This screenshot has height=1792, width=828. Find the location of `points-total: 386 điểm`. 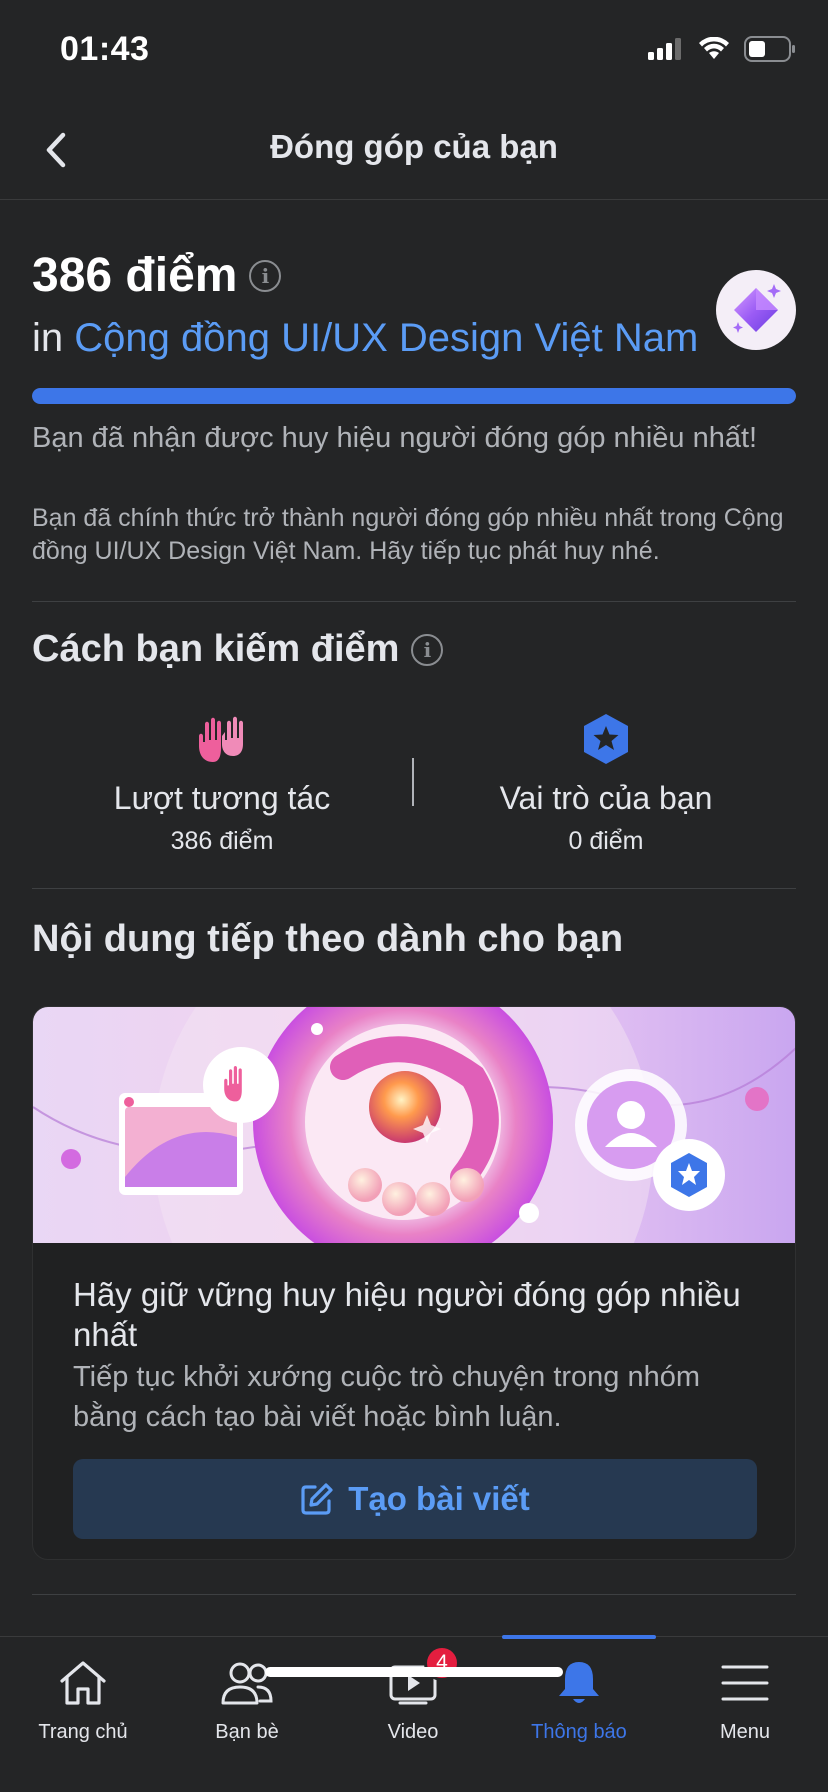

points-total: 386 điểm is located at coordinates (135, 275).